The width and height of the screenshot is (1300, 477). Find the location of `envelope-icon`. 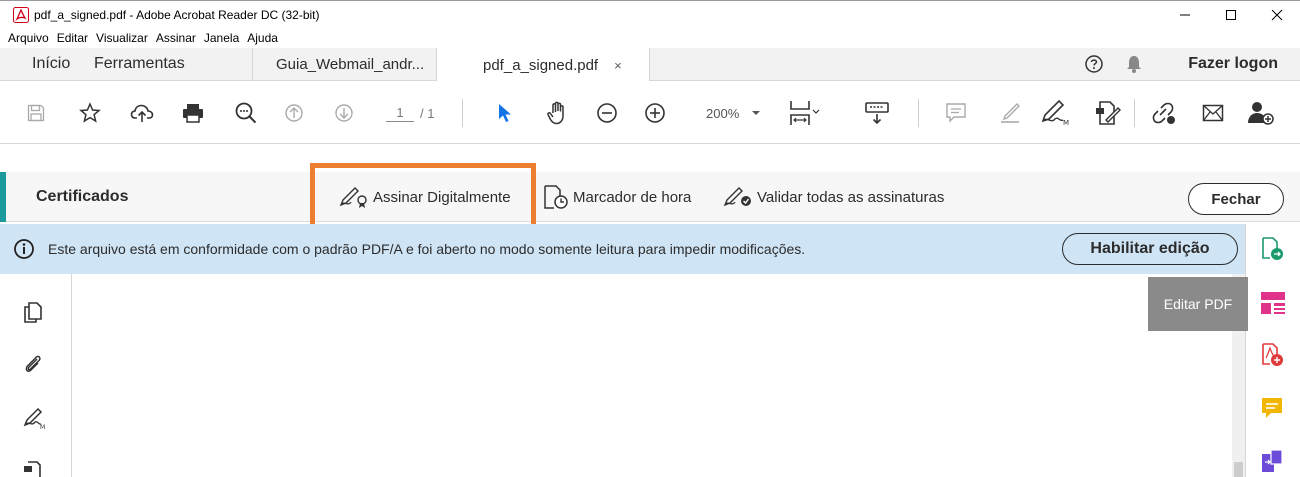

envelope-icon is located at coordinates (1213, 112).